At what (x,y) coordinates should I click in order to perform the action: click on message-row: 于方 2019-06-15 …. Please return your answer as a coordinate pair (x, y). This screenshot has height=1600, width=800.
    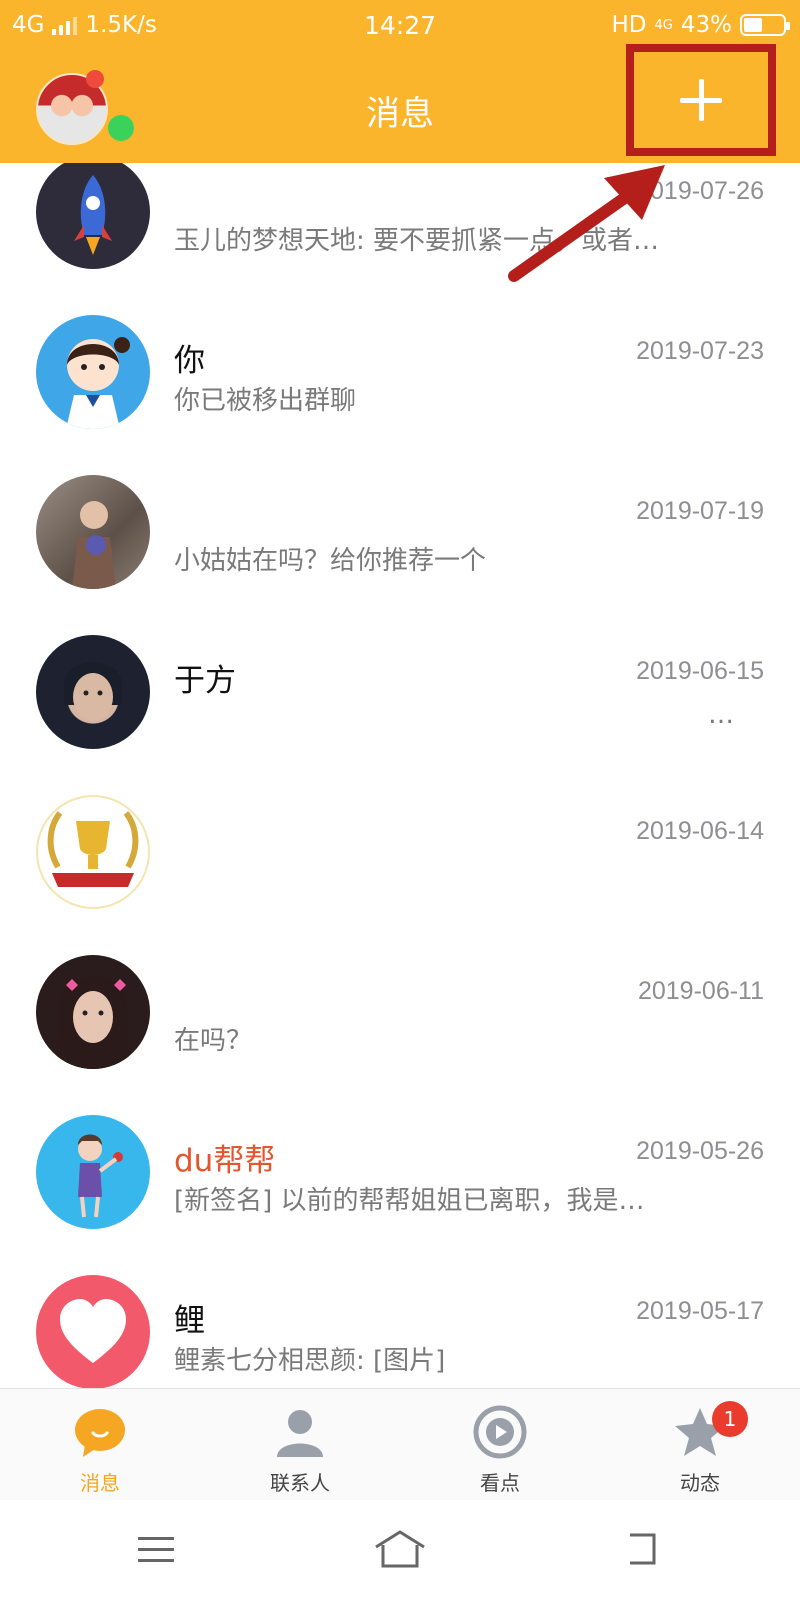
    Looking at the image, I should click on (400, 691).